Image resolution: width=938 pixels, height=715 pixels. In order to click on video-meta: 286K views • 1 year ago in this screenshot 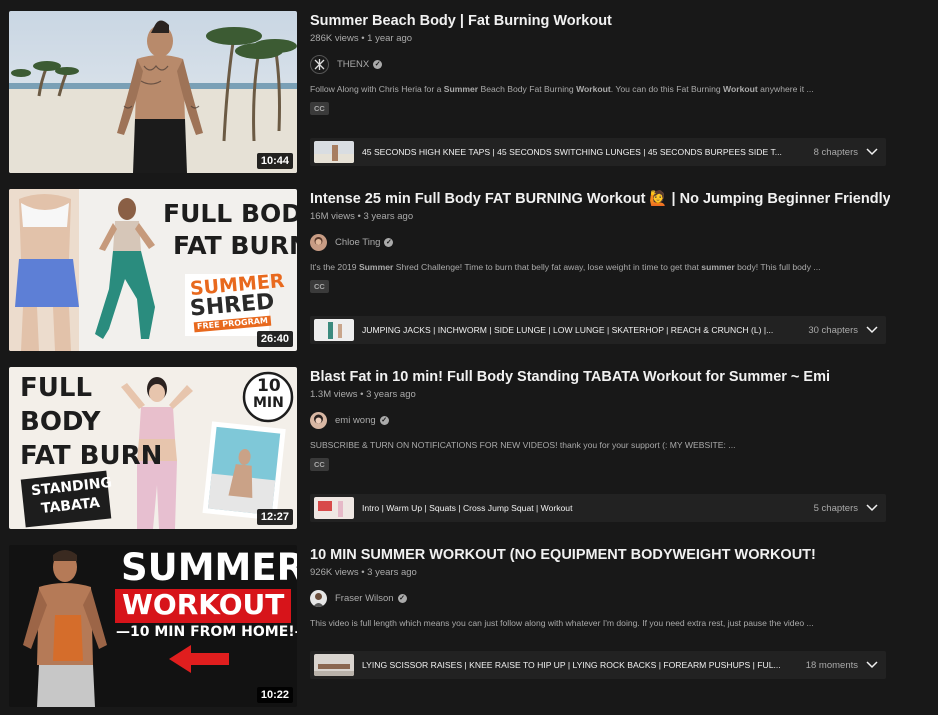, I will do `click(361, 38)`.